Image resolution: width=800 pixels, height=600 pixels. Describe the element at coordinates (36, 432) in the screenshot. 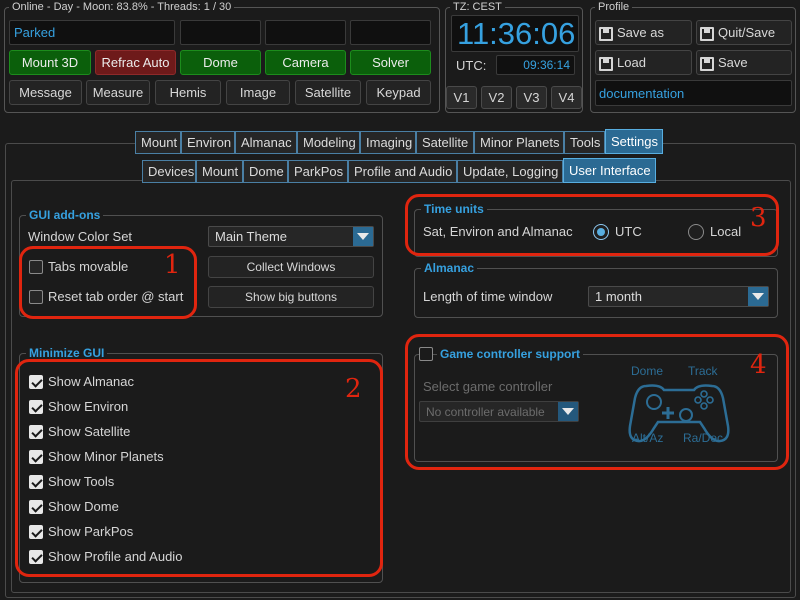

I see `show-satellite-checkbox` at that location.